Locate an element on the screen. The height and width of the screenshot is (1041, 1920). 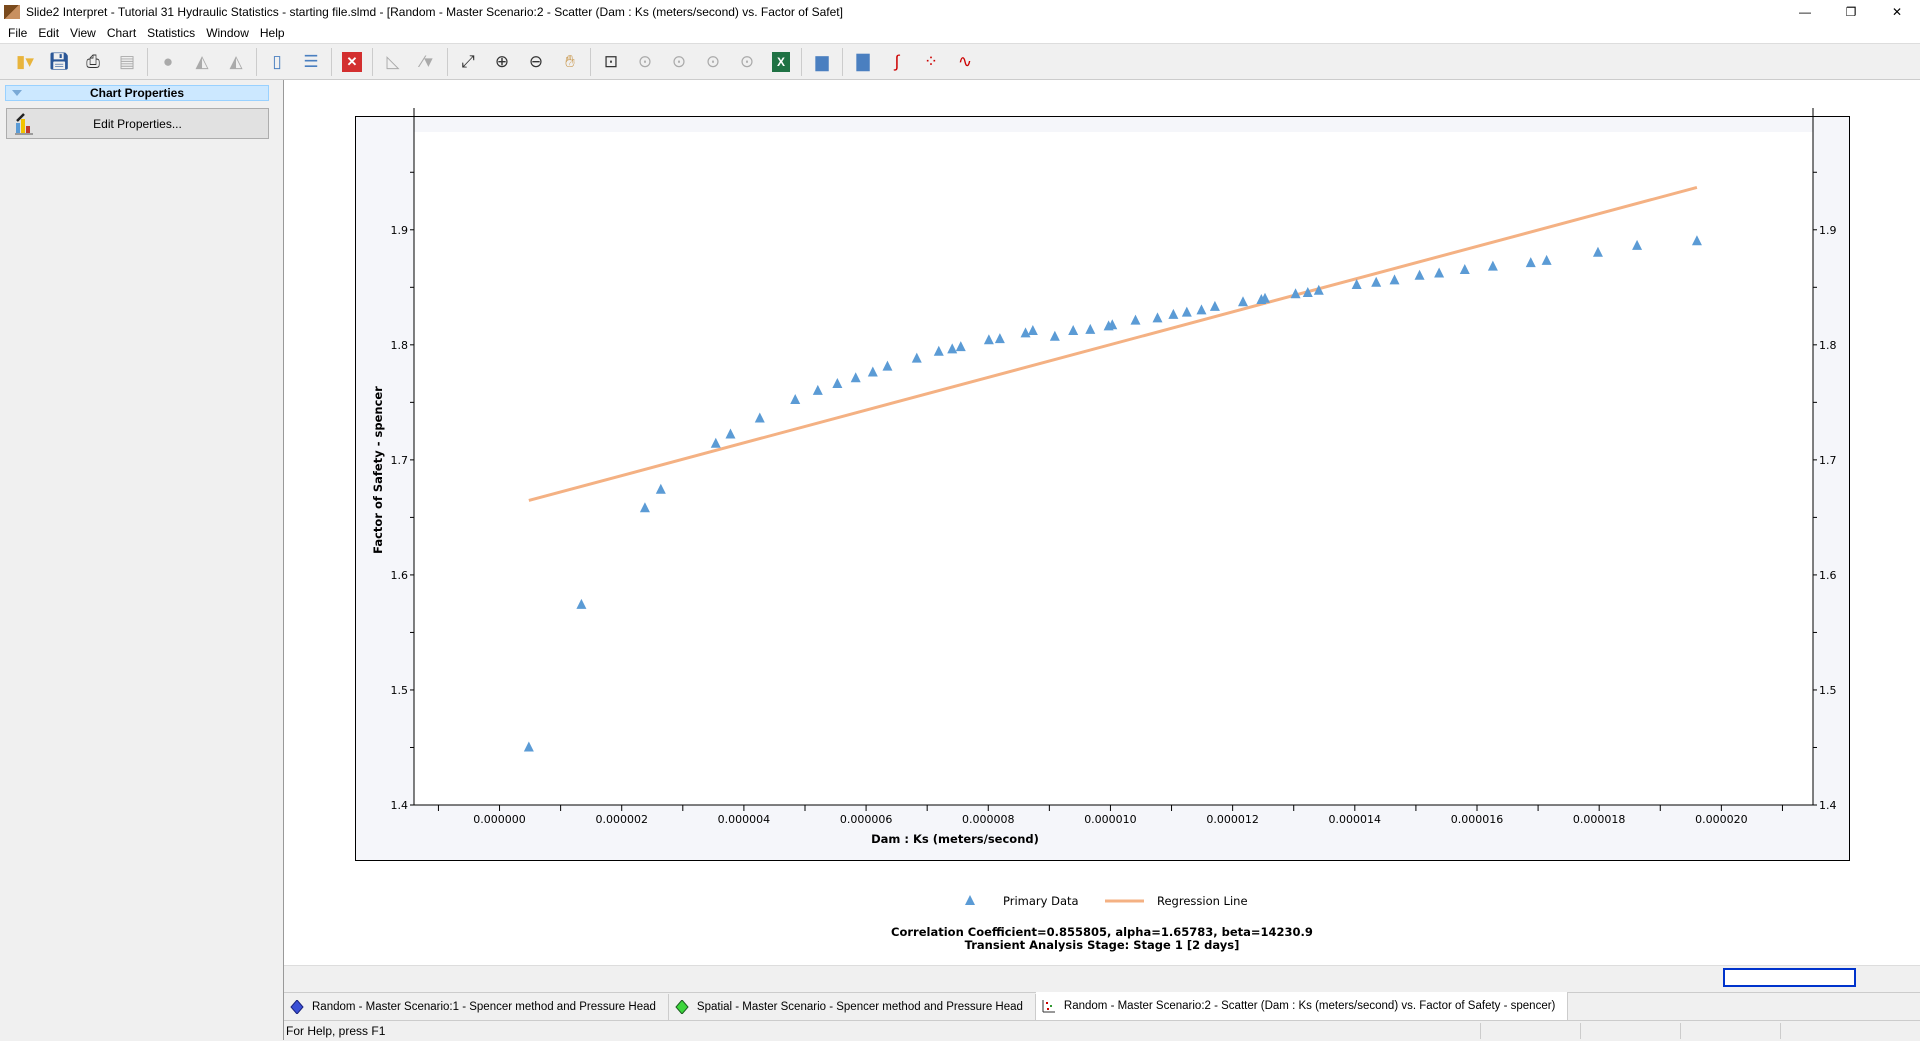
horizontal-scroll-area is located at coordinates (1102, 977).